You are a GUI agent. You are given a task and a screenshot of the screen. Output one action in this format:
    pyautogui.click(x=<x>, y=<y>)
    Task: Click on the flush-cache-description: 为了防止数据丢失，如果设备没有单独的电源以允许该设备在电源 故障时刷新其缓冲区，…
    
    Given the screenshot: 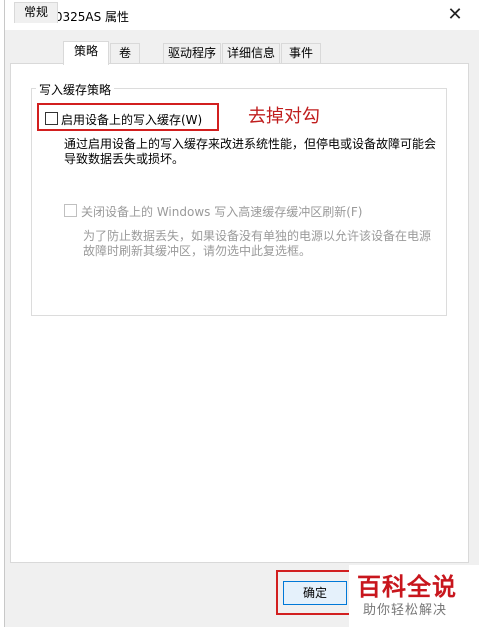 What is the action you would take?
    pyautogui.click(x=257, y=244)
    